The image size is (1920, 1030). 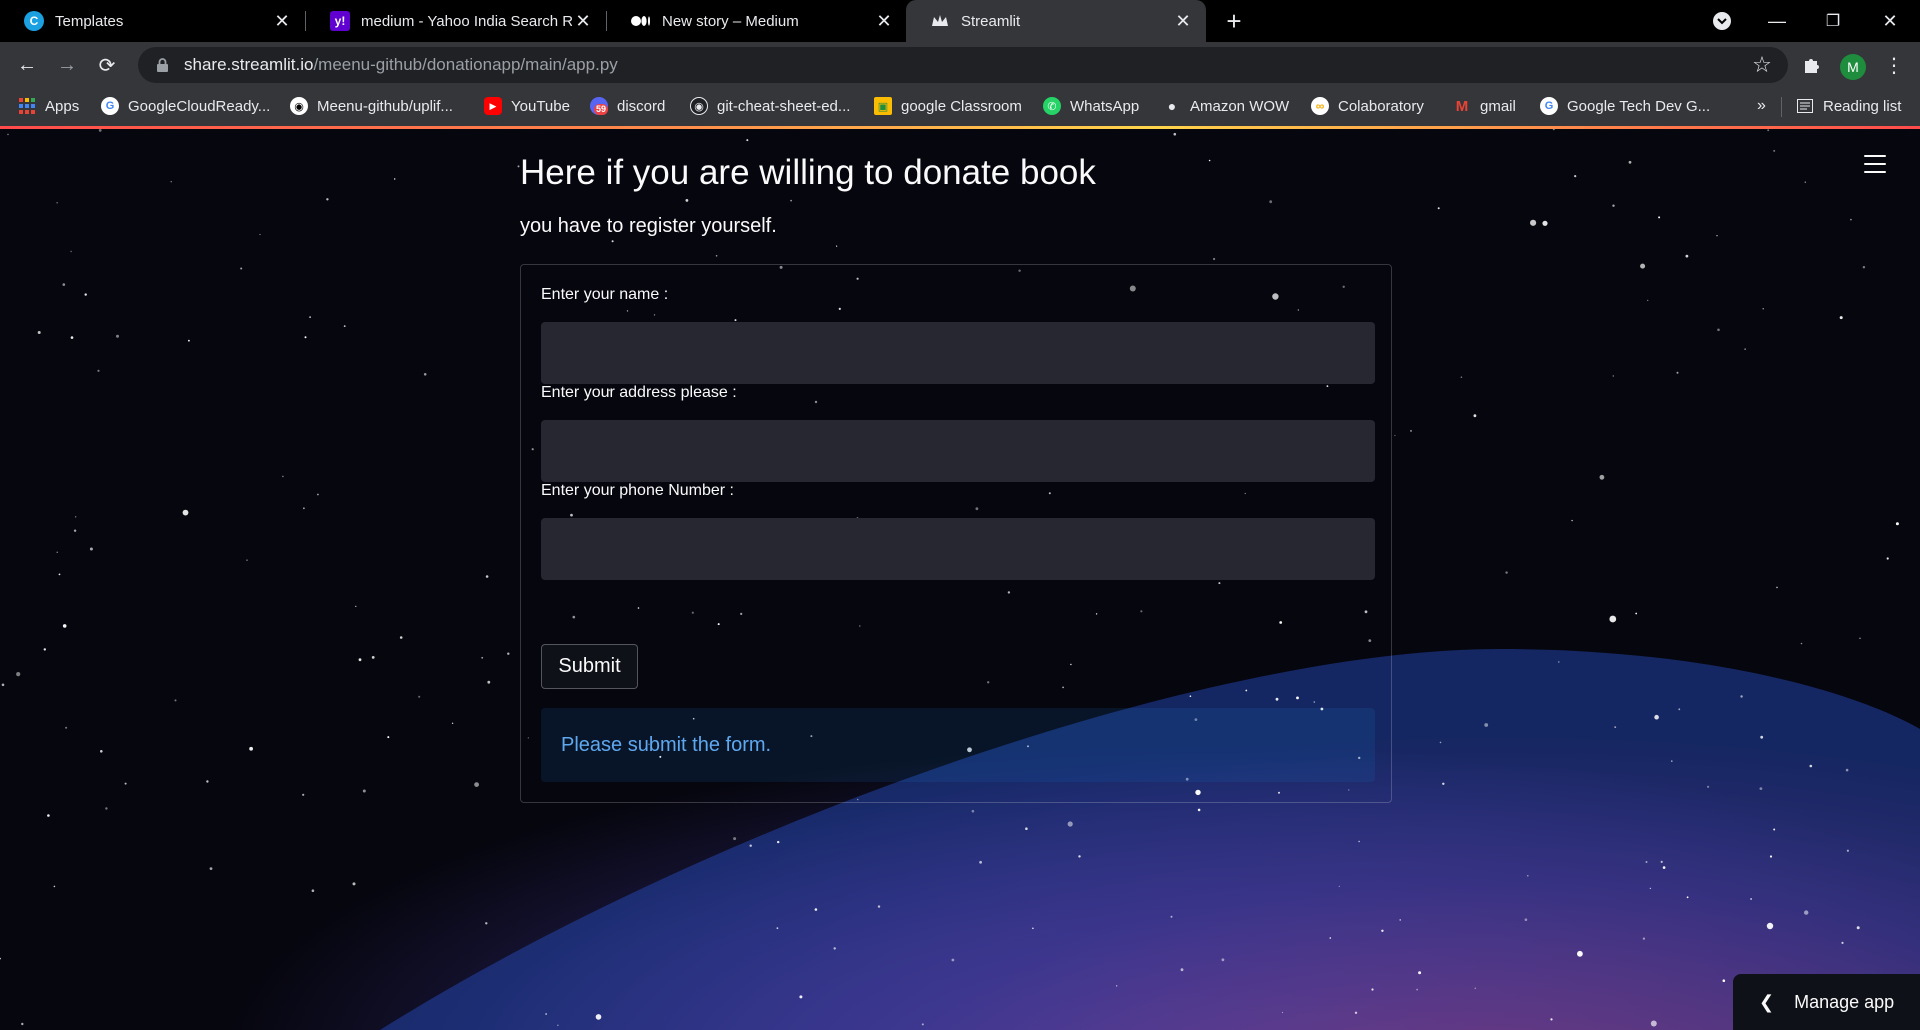 I want to click on avatar: M, so click(x=1853, y=67).